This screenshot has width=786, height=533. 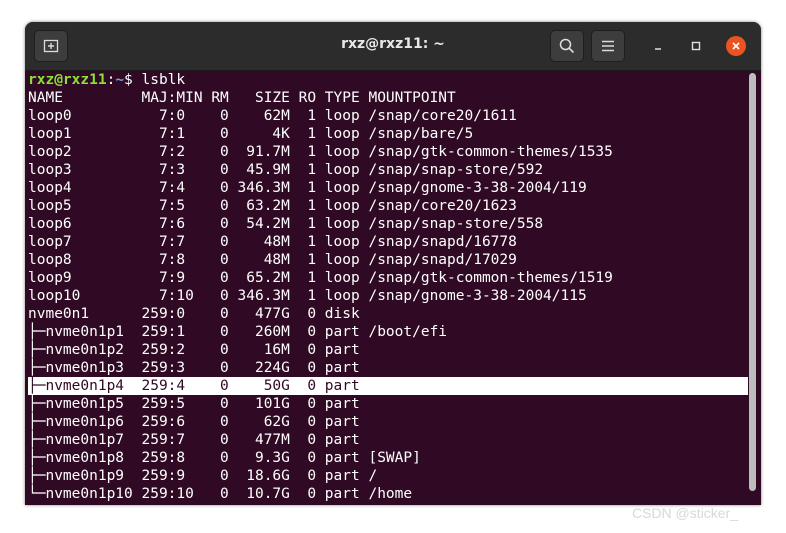 I want to click on prompt-path: ~, so click(x=120, y=80).